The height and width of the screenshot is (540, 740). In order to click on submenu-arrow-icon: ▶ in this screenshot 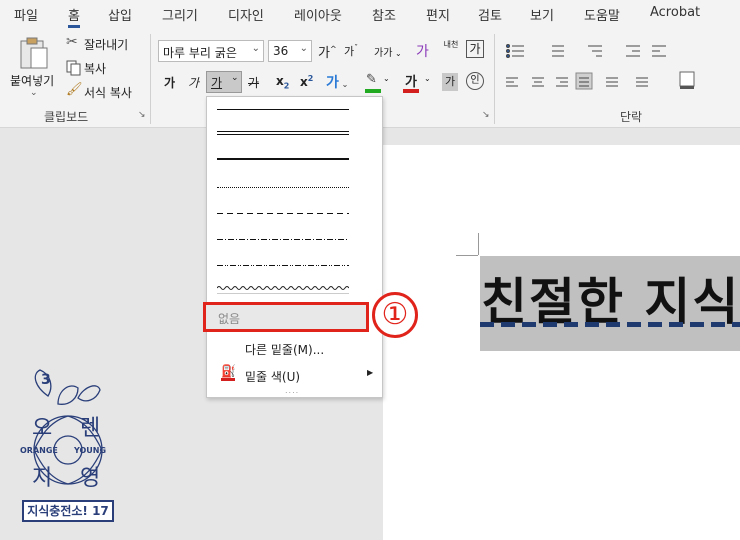, I will do `click(370, 372)`.